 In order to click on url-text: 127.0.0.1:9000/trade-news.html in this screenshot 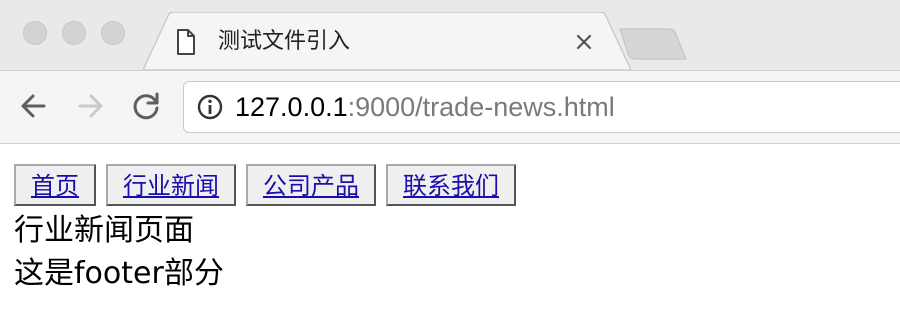, I will do `click(425, 107)`.